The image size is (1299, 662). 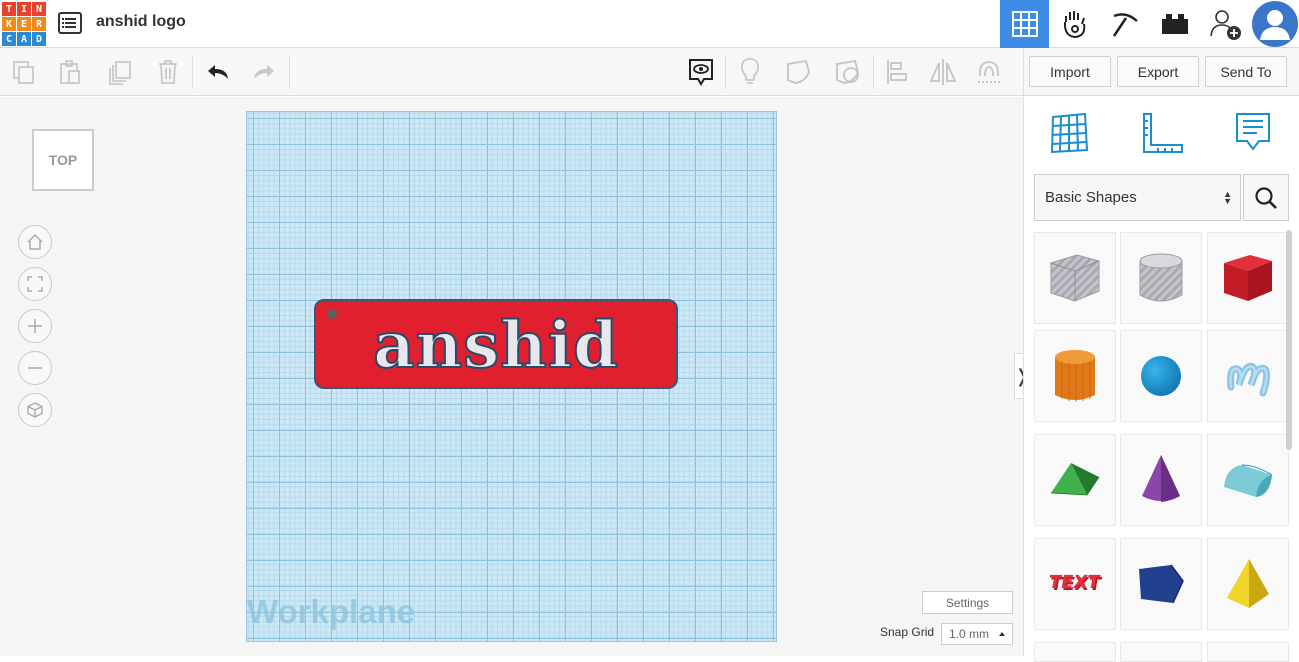 What do you see at coordinates (1161, 584) in the screenshot?
I see `shape-polygon` at bounding box center [1161, 584].